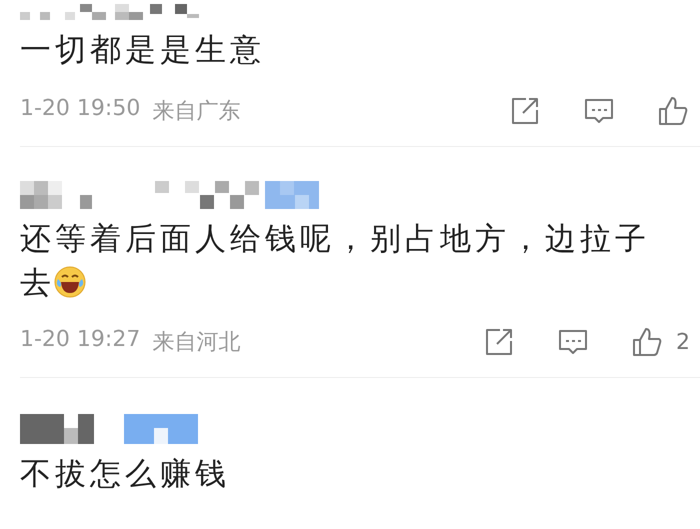 The width and height of the screenshot is (700, 529). I want to click on comment-text: 一切都是是生意, so click(143, 50).